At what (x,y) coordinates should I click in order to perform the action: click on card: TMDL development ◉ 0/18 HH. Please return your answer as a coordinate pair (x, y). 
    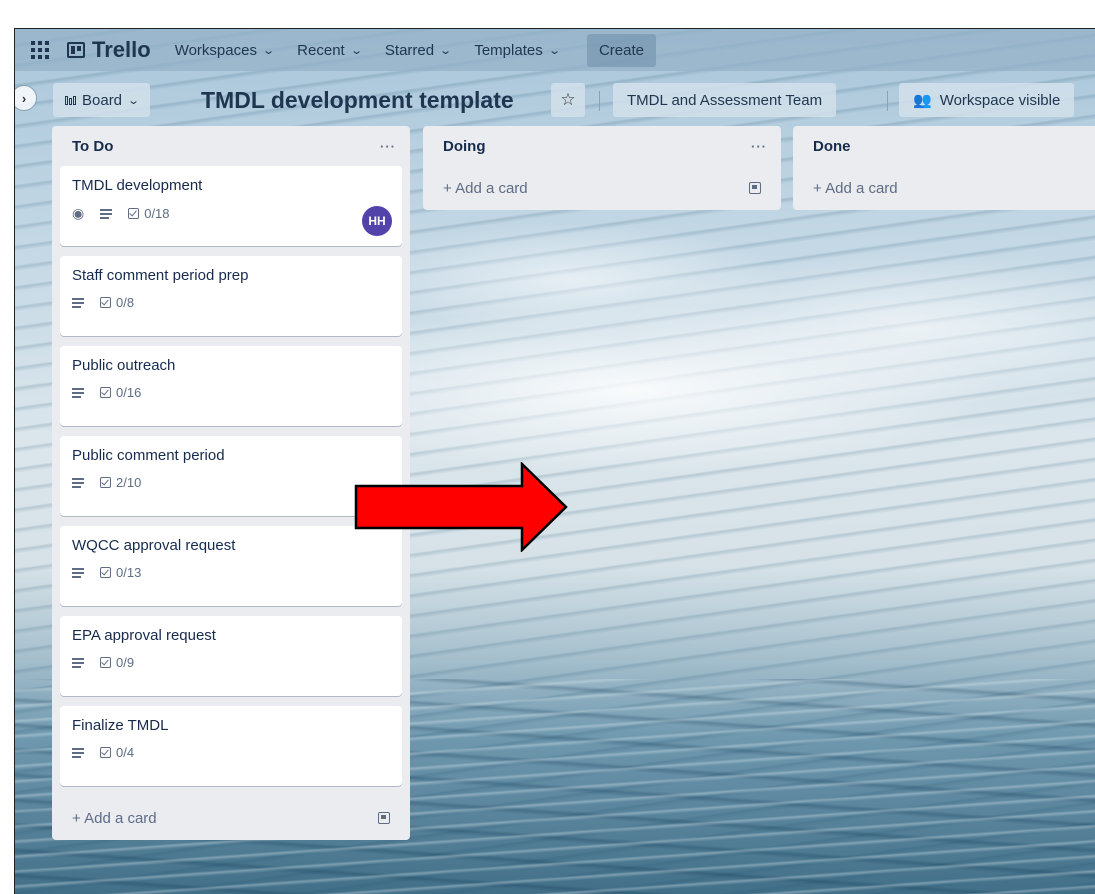
    Looking at the image, I should click on (231, 206).